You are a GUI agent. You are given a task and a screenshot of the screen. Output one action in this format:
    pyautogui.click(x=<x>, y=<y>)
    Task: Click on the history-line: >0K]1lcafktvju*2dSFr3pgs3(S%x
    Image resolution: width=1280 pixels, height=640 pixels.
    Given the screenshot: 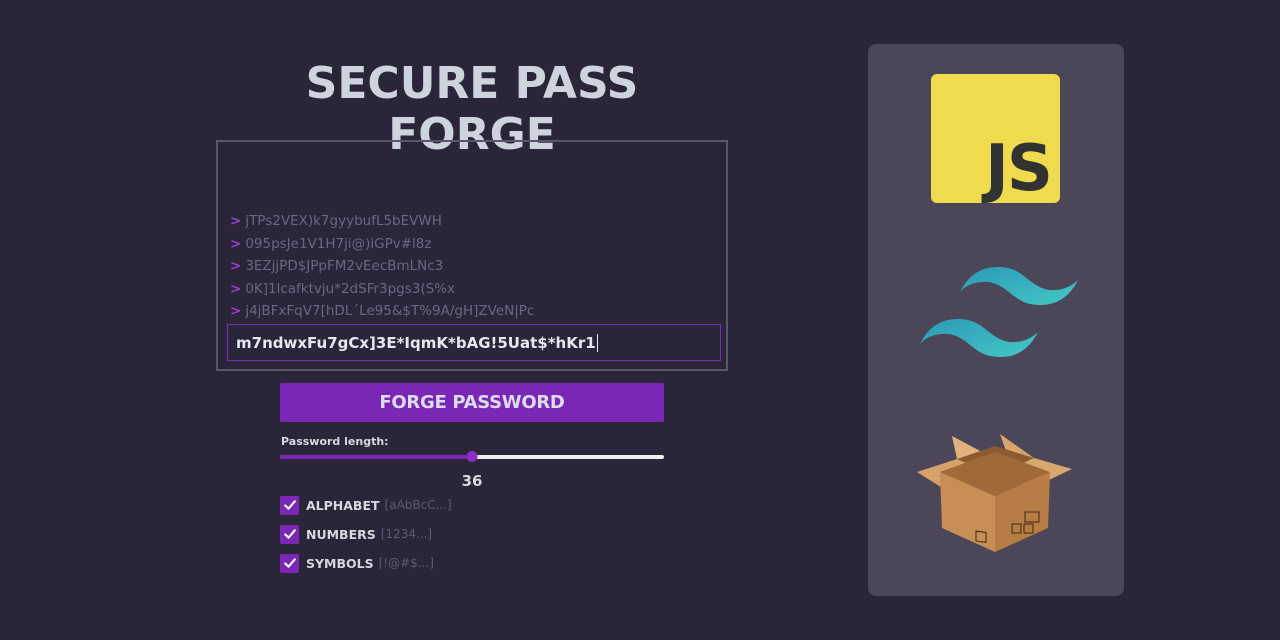 What is the action you would take?
    pyautogui.click(x=343, y=288)
    